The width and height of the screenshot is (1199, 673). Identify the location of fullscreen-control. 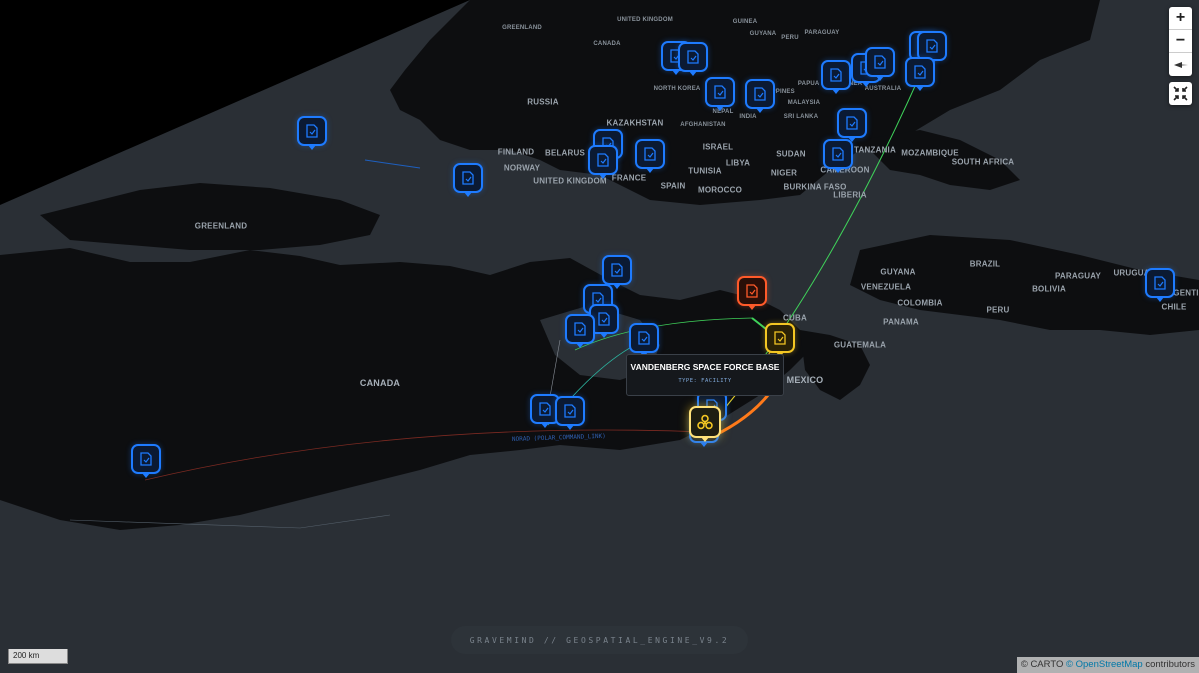
(1180, 93).